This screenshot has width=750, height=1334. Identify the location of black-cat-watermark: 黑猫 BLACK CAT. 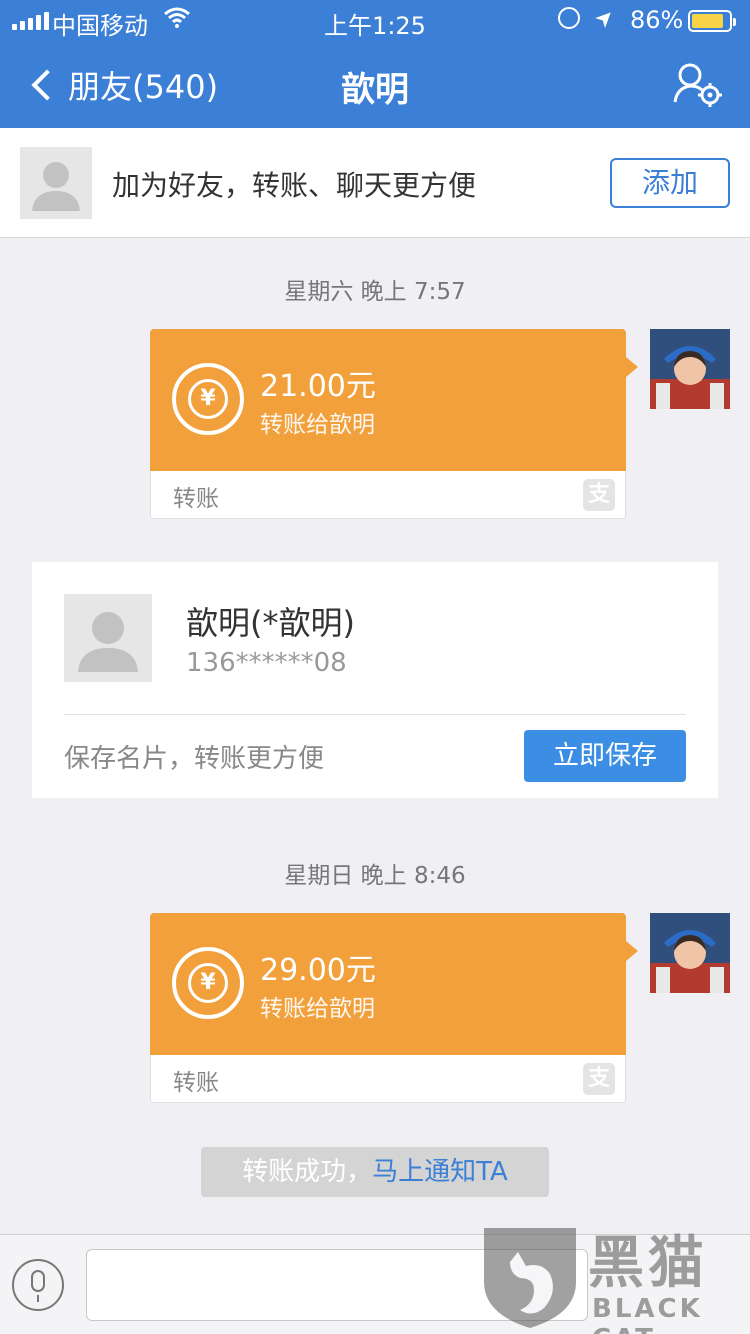
(615, 1276).